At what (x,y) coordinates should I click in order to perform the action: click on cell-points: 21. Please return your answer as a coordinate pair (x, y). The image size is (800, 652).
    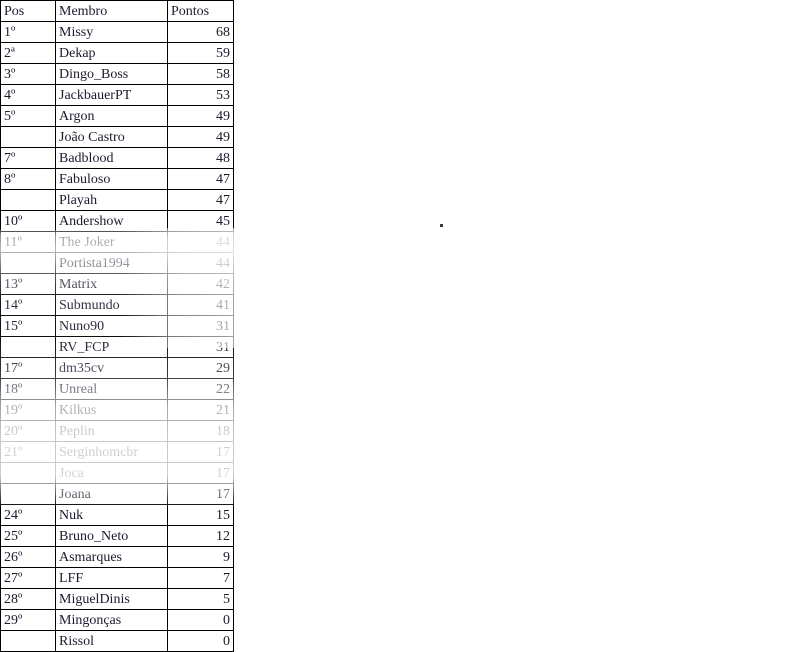
    Looking at the image, I should click on (200, 410).